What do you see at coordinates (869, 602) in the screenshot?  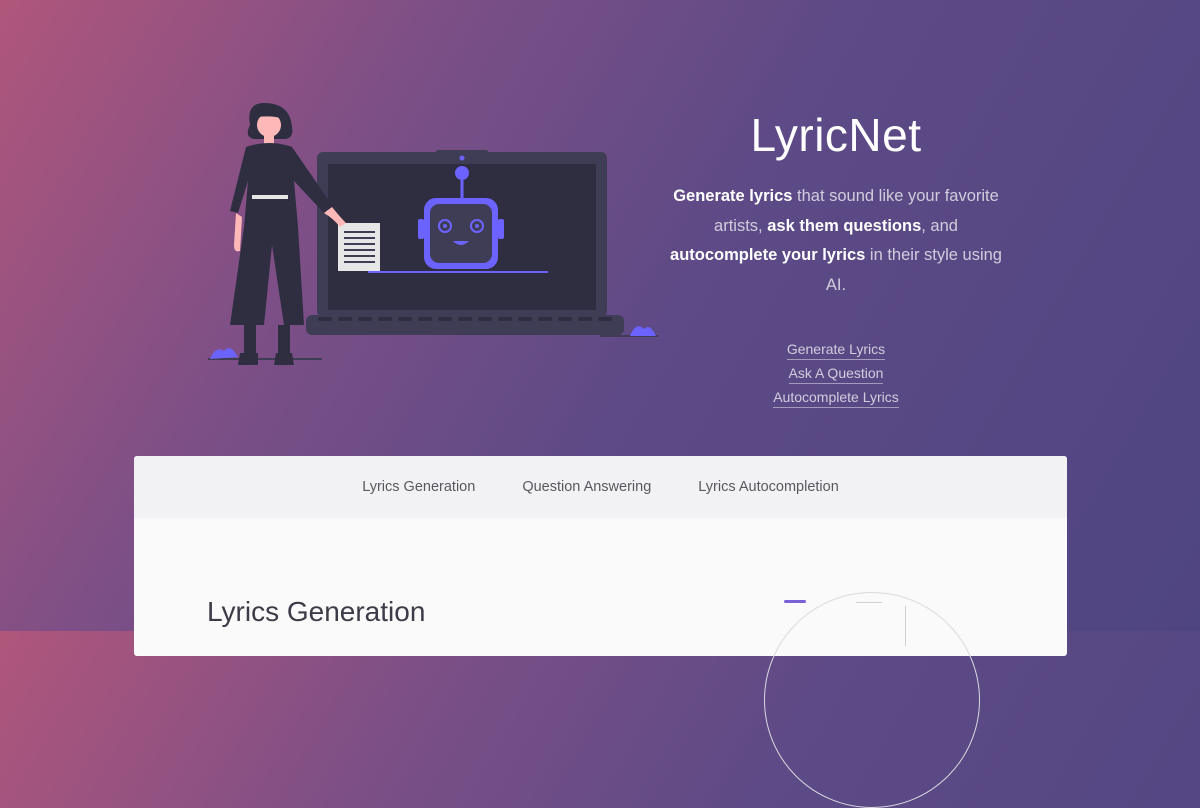 I see `decorative-dash` at bounding box center [869, 602].